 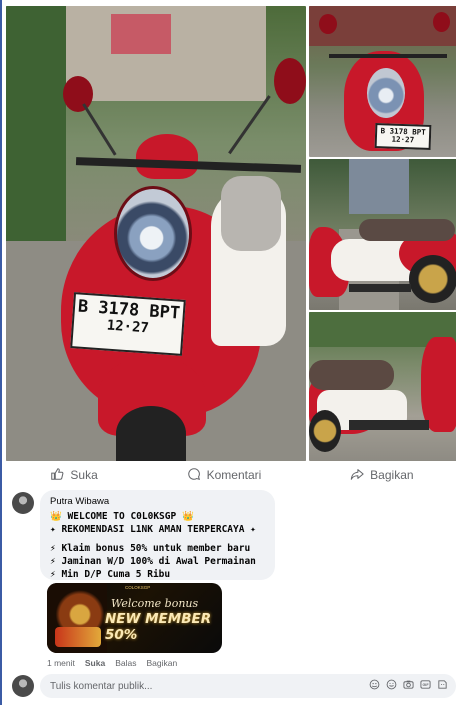 What do you see at coordinates (392, 475) in the screenshot?
I see `share-label: Bagikan` at bounding box center [392, 475].